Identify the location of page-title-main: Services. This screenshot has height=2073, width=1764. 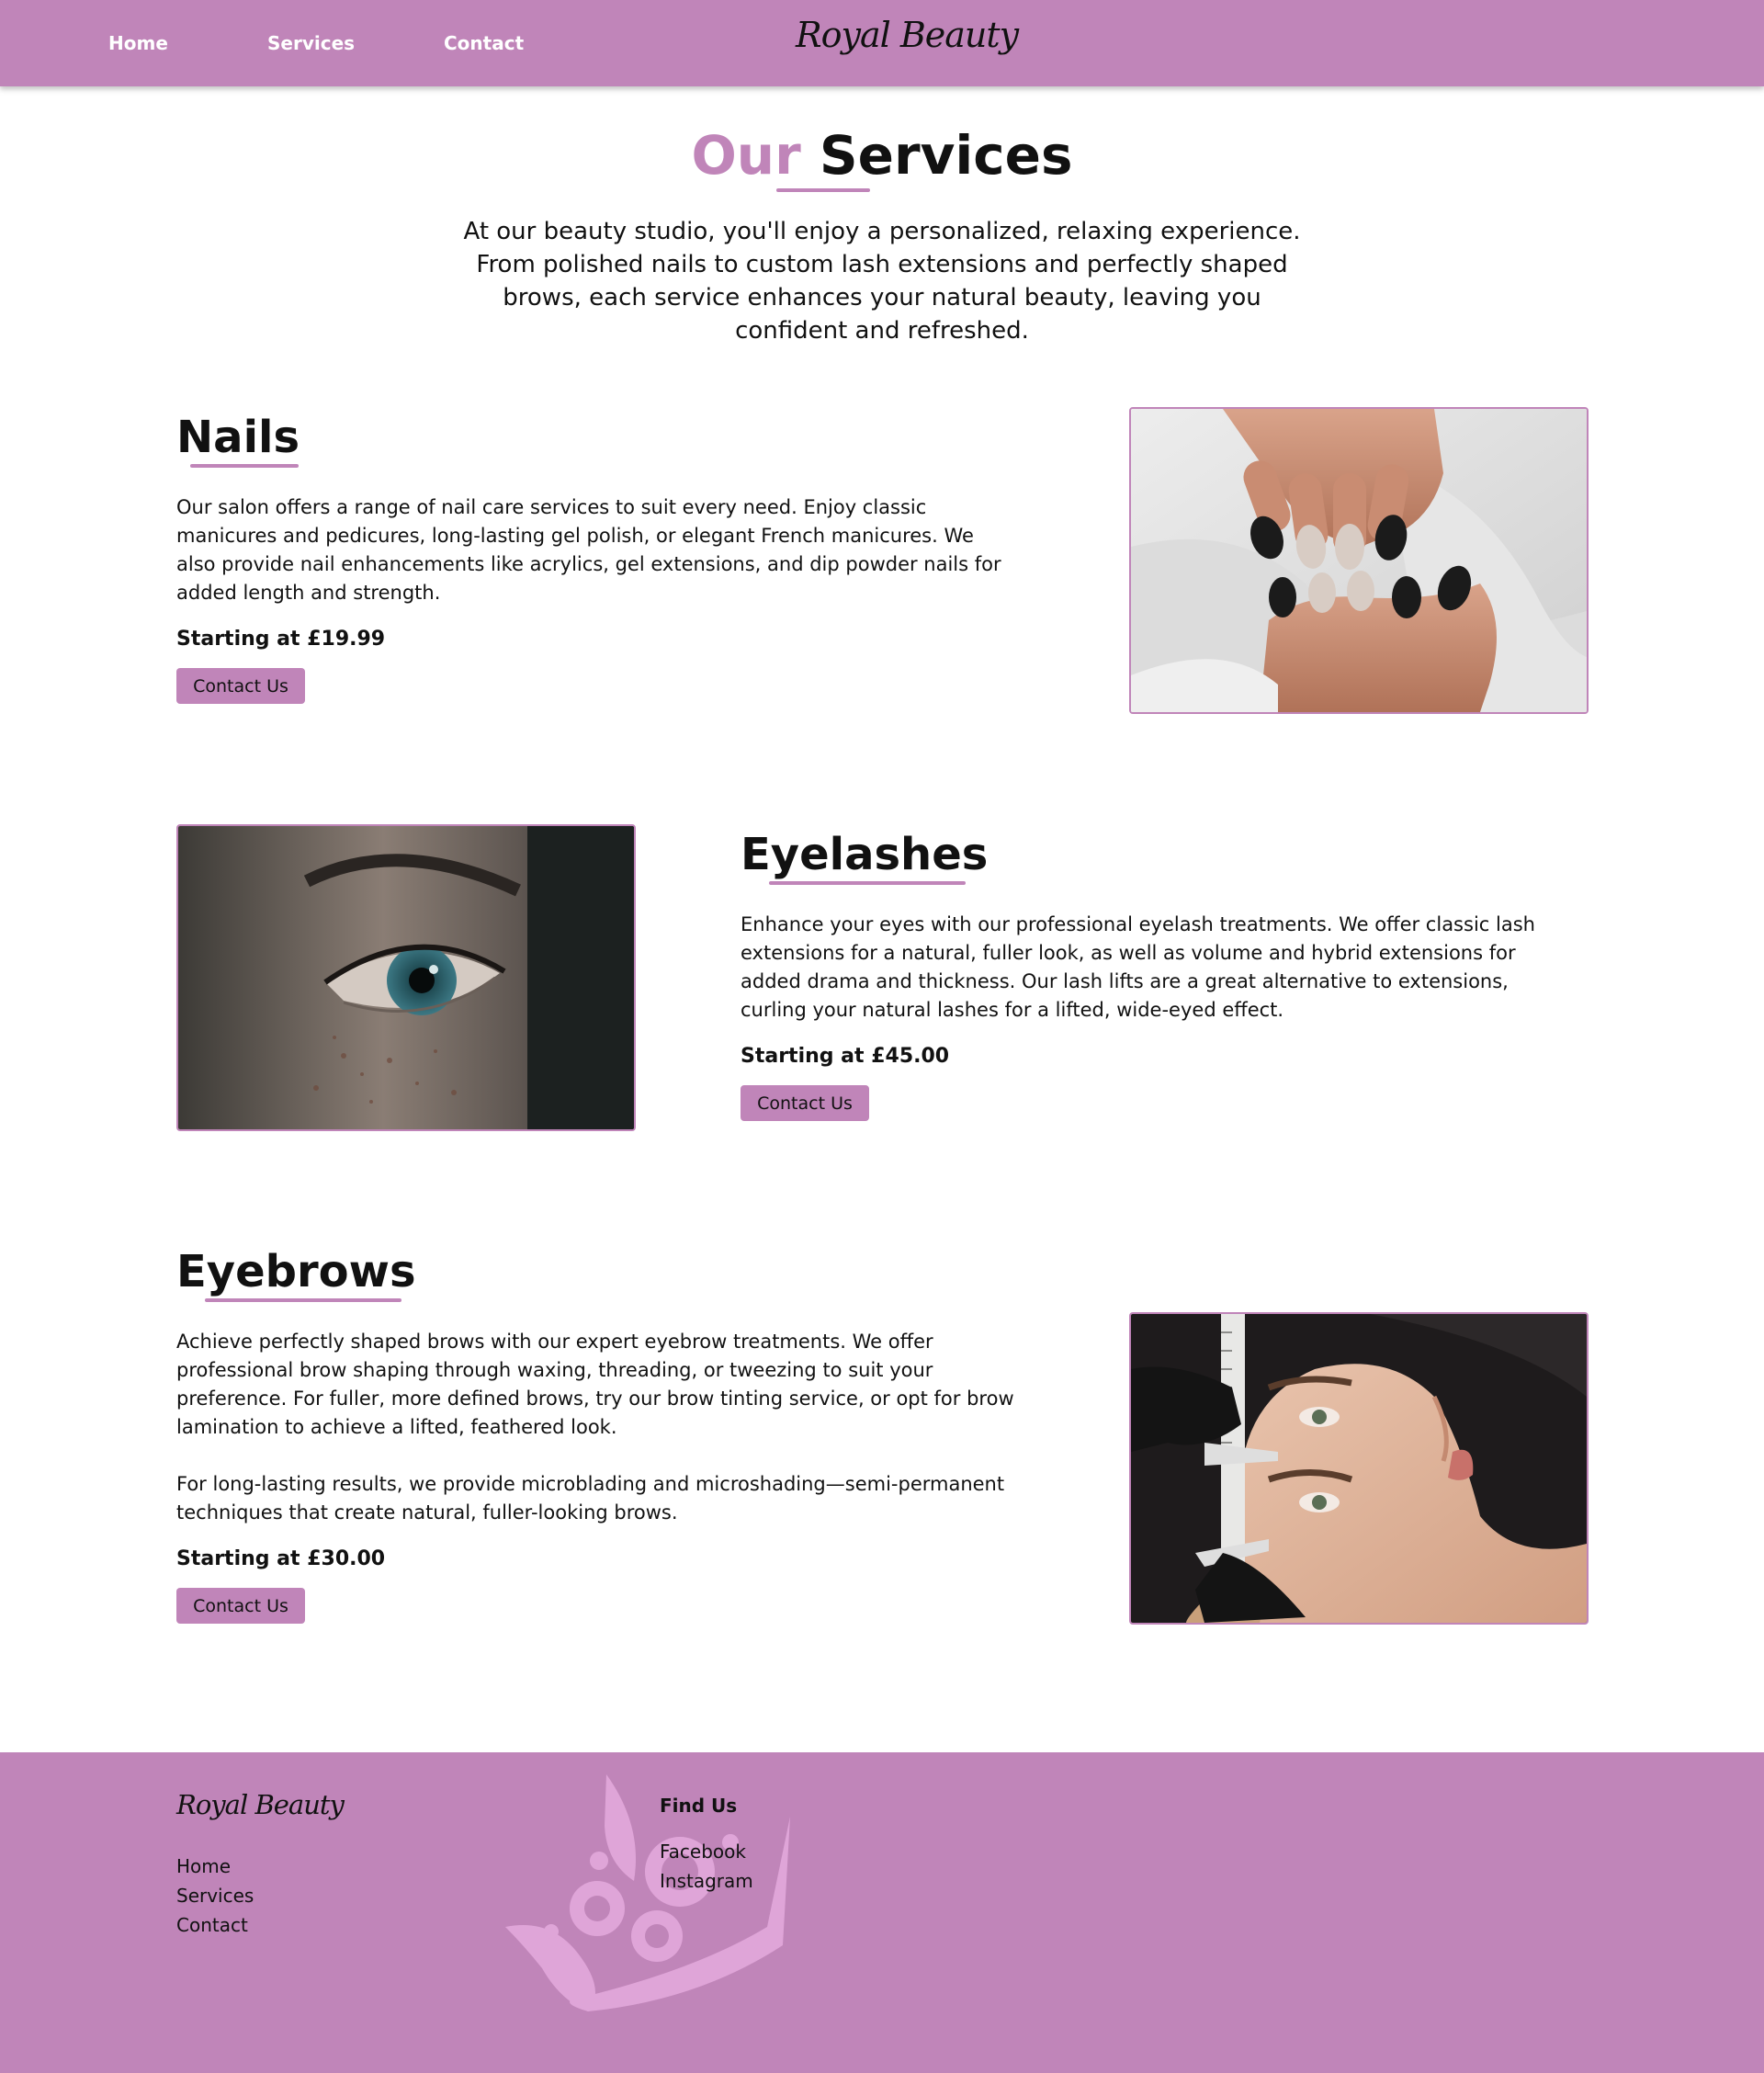
(946, 156).